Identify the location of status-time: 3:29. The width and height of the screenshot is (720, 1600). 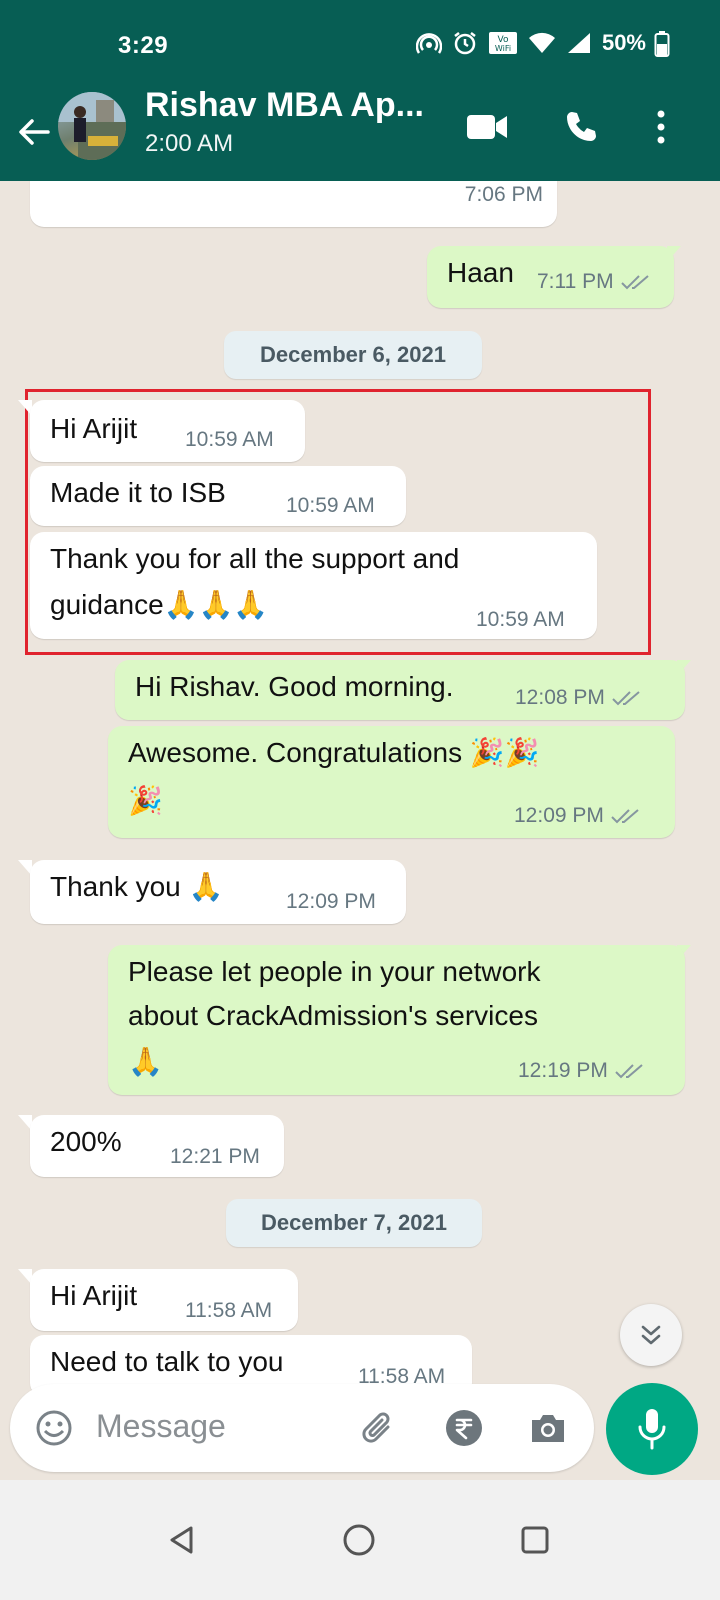
(143, 45).